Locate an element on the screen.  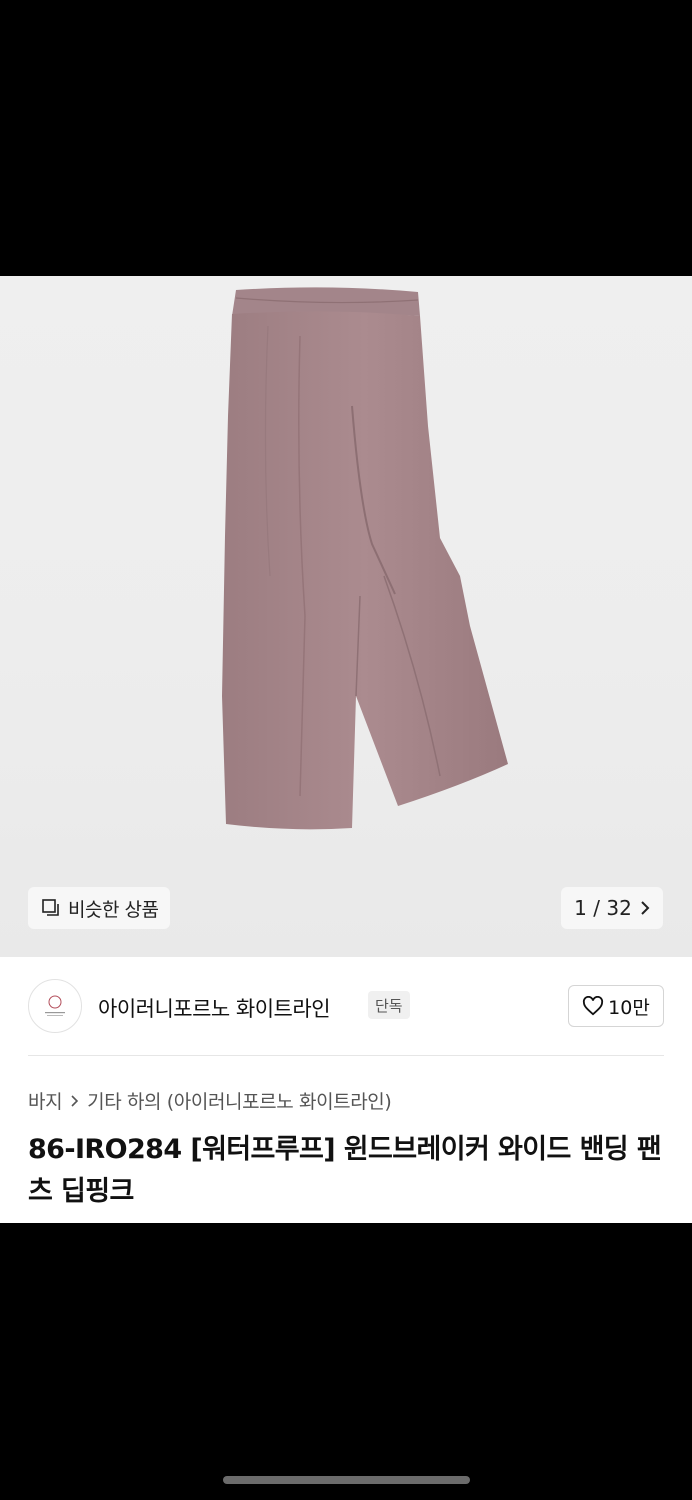
breadcrumb: 바지 기타 하의 (아이러니포르노 화이트라인) is located at coordinates (210, 1100).